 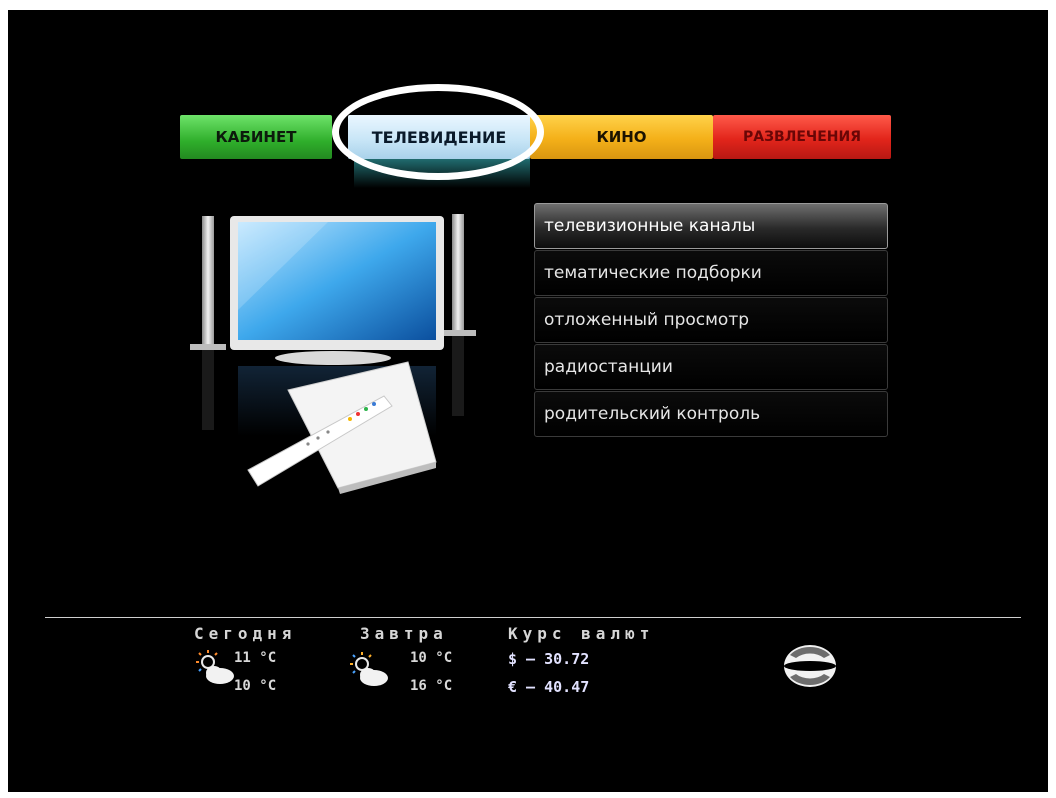 I want to click on provider-logo, so click(x=810, y=666).